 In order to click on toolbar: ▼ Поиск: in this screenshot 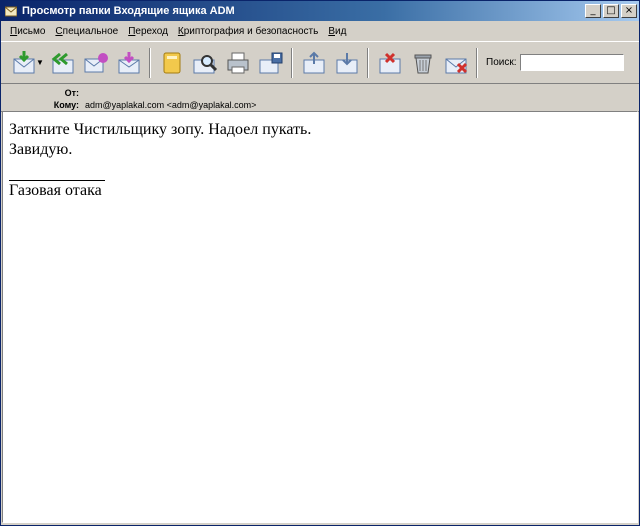, I will do `click(320, 63)`.